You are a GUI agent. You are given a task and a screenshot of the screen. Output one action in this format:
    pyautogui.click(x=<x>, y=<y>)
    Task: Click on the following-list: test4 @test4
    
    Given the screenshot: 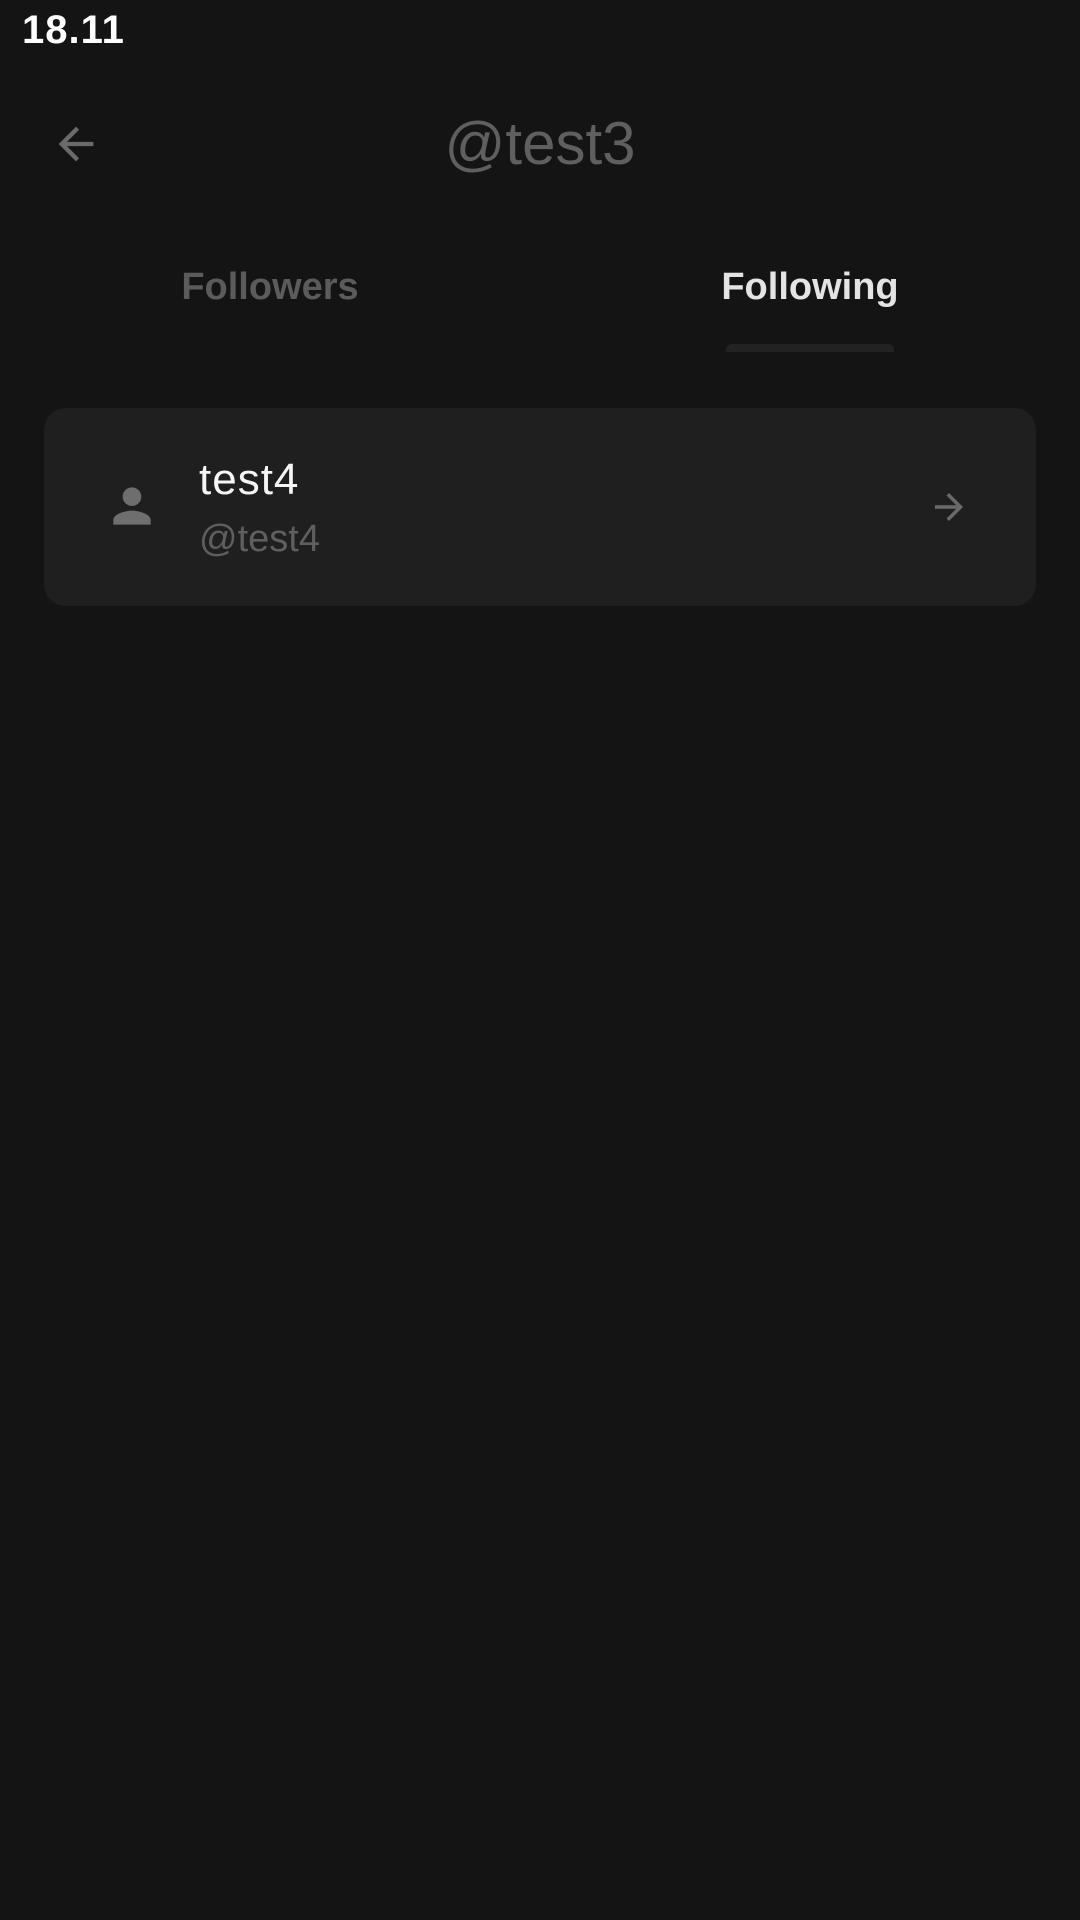 What is the action you would take?
    pyautogui.click(x=540, y=507)
    